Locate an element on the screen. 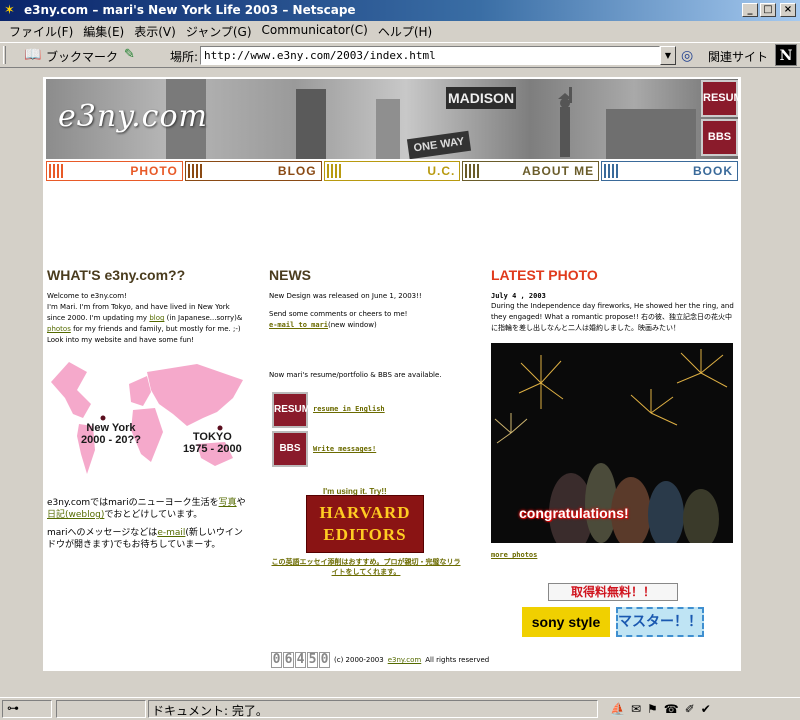 The image size is (800, 720). address-book-icon: ☎ is located at coordinates (671, 709).